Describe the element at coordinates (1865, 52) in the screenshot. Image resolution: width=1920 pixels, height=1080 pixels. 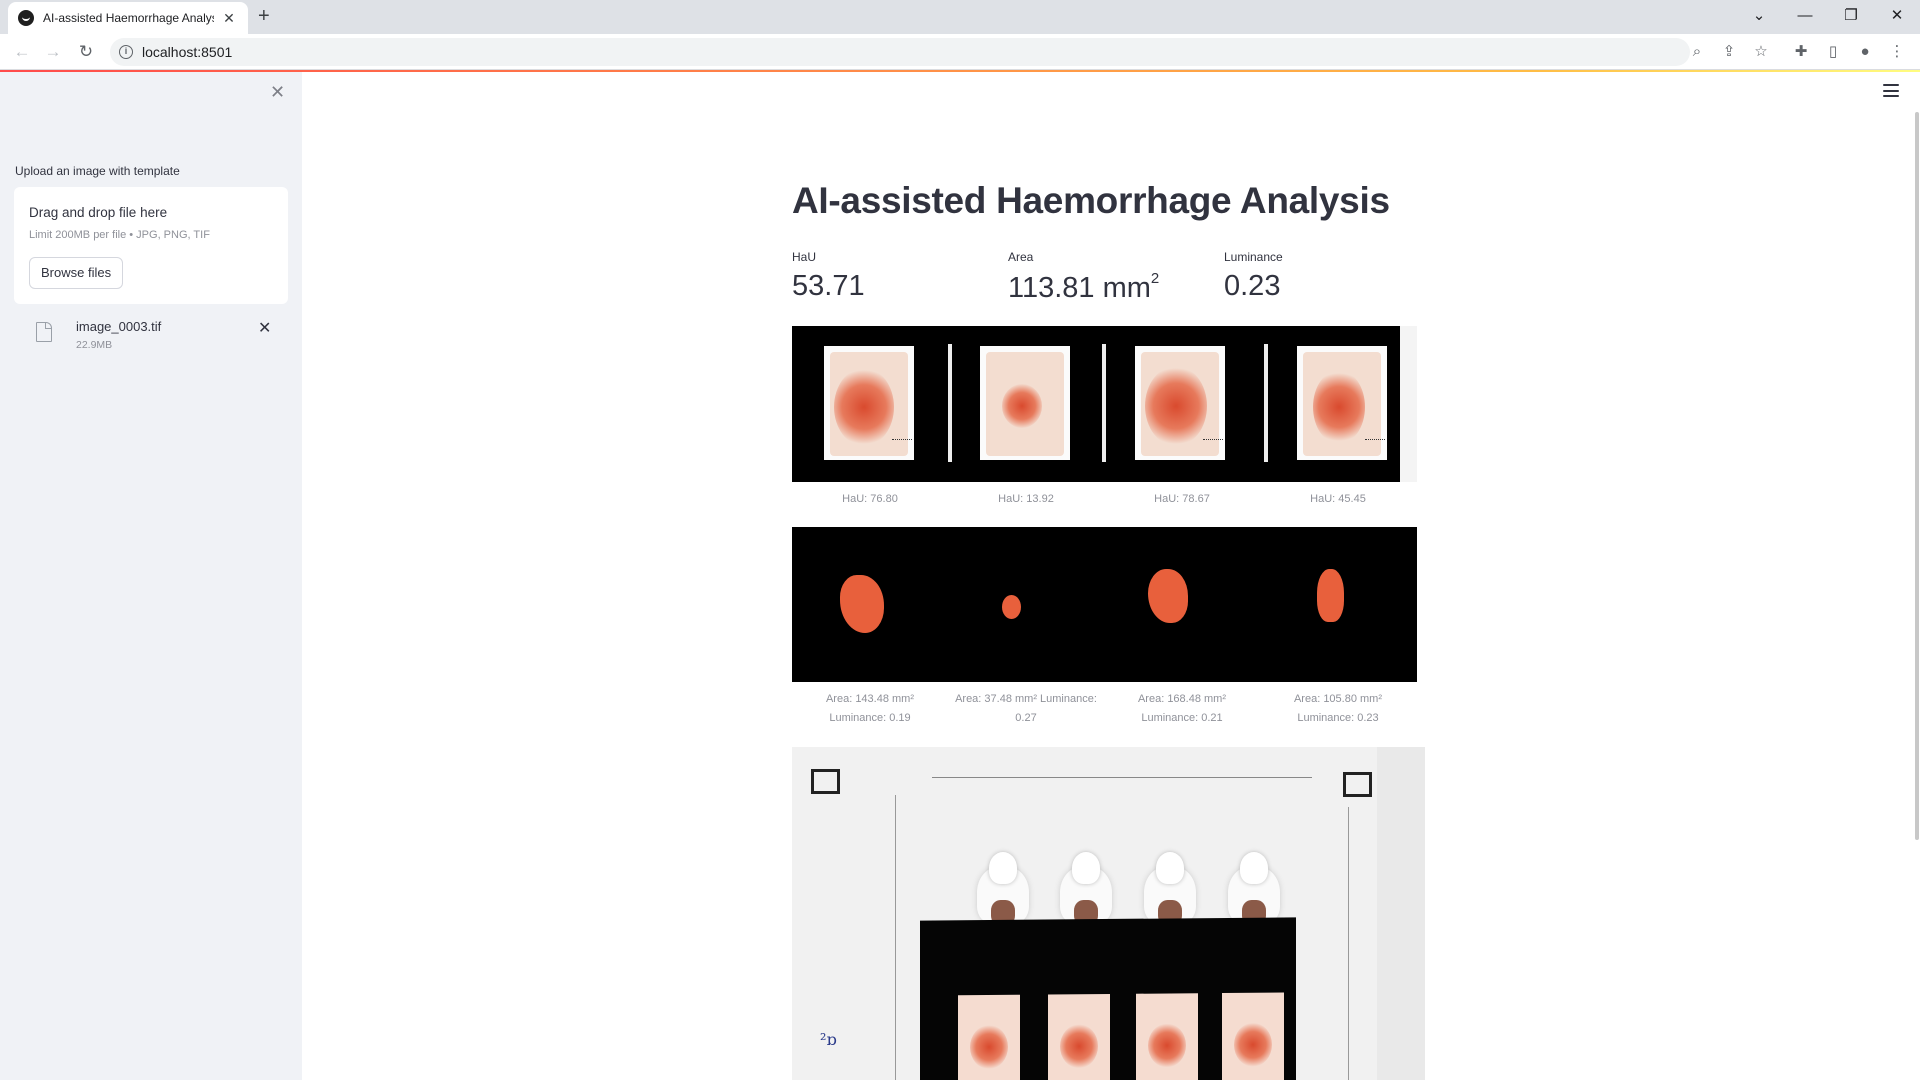
I see `profile-avatar-icon: ●` at that location.